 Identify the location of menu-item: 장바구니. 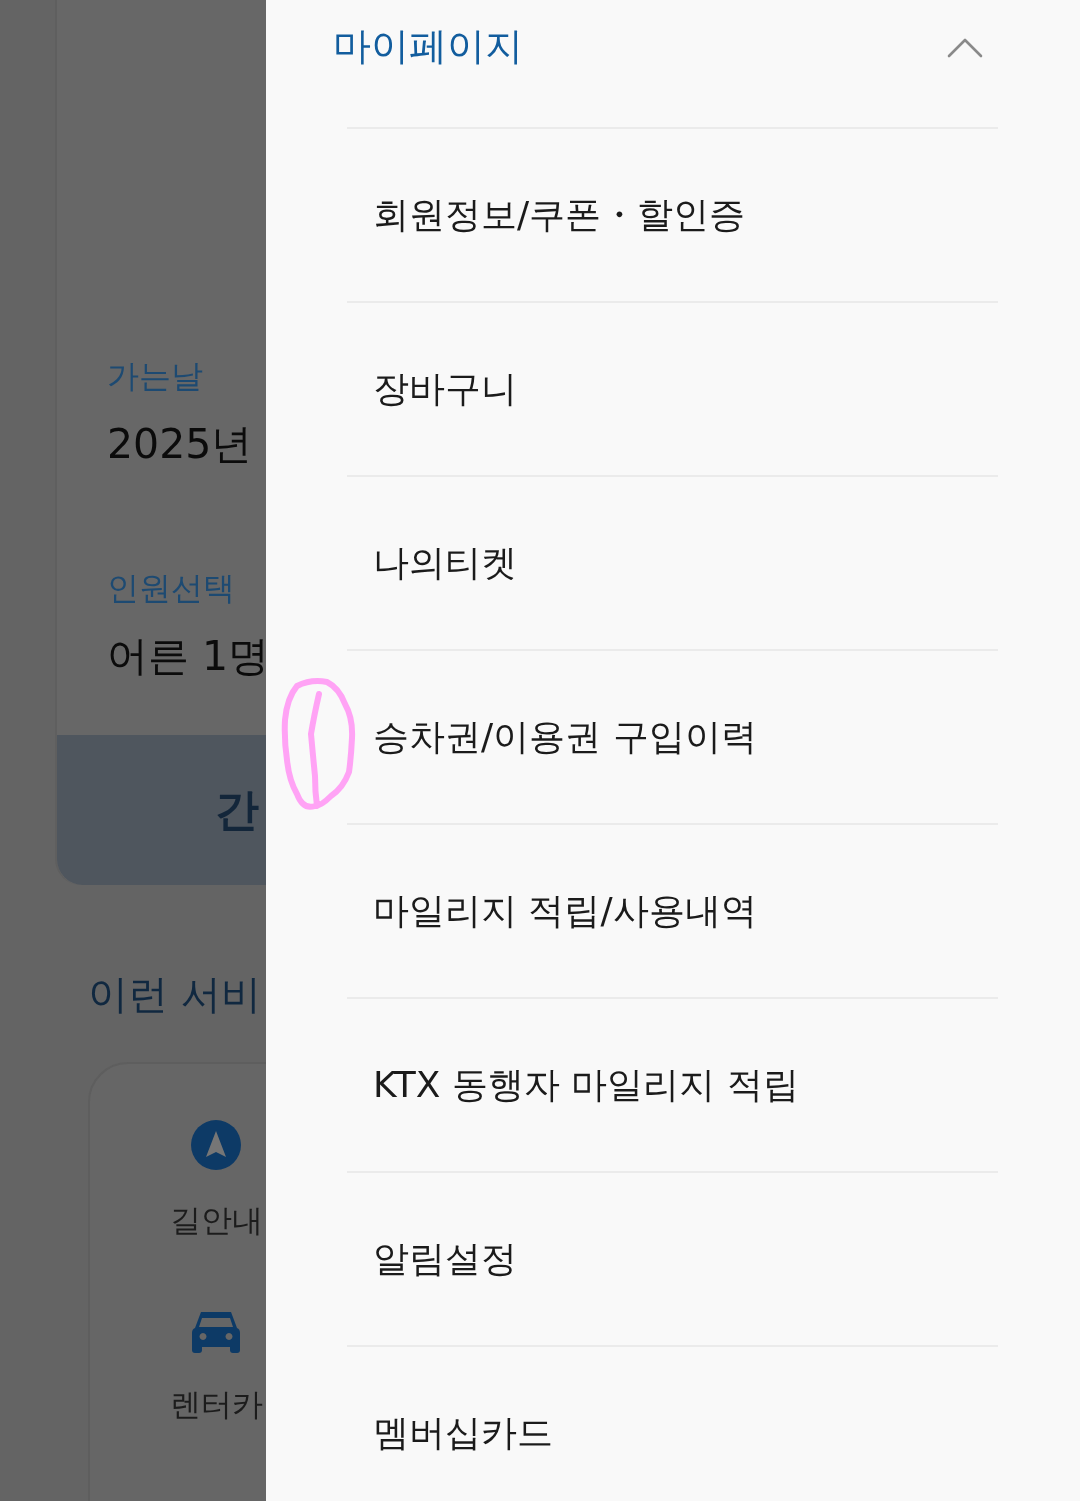
(672, 388).